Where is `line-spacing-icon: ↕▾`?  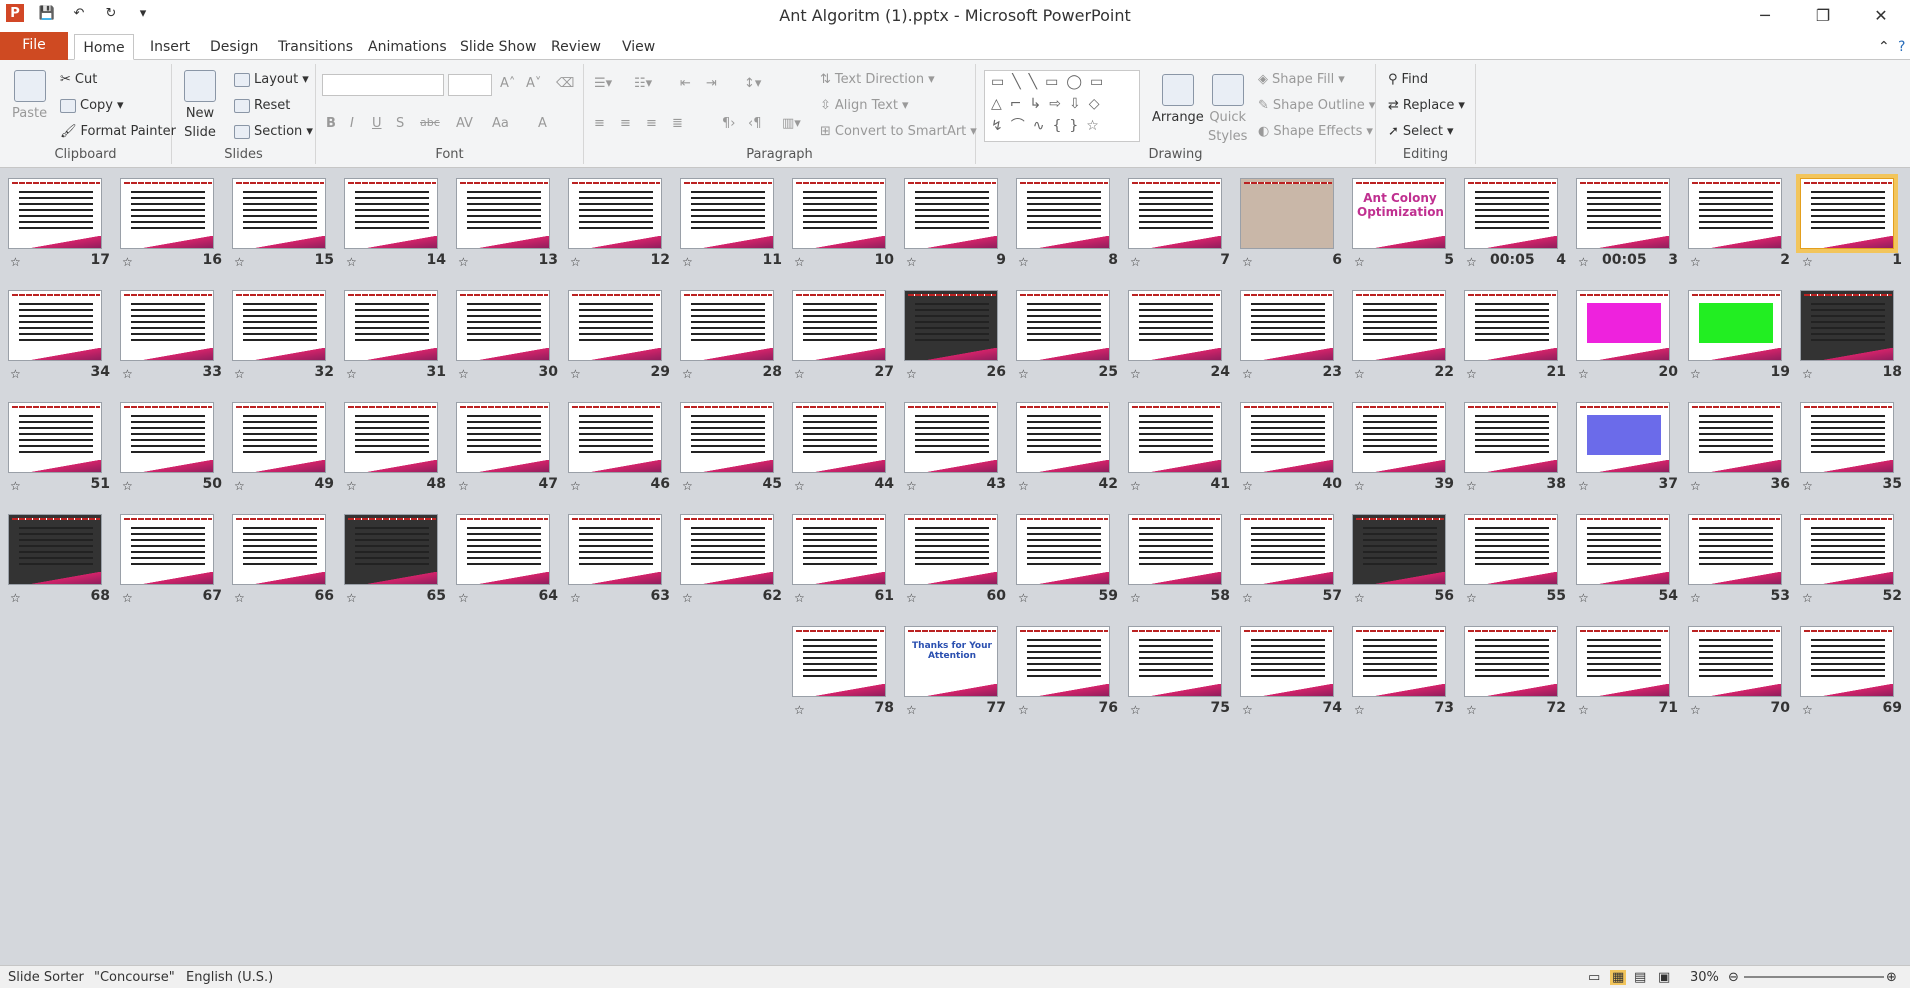 line-spacing-icon: ↕▾ is located at coordinates (752, 83).